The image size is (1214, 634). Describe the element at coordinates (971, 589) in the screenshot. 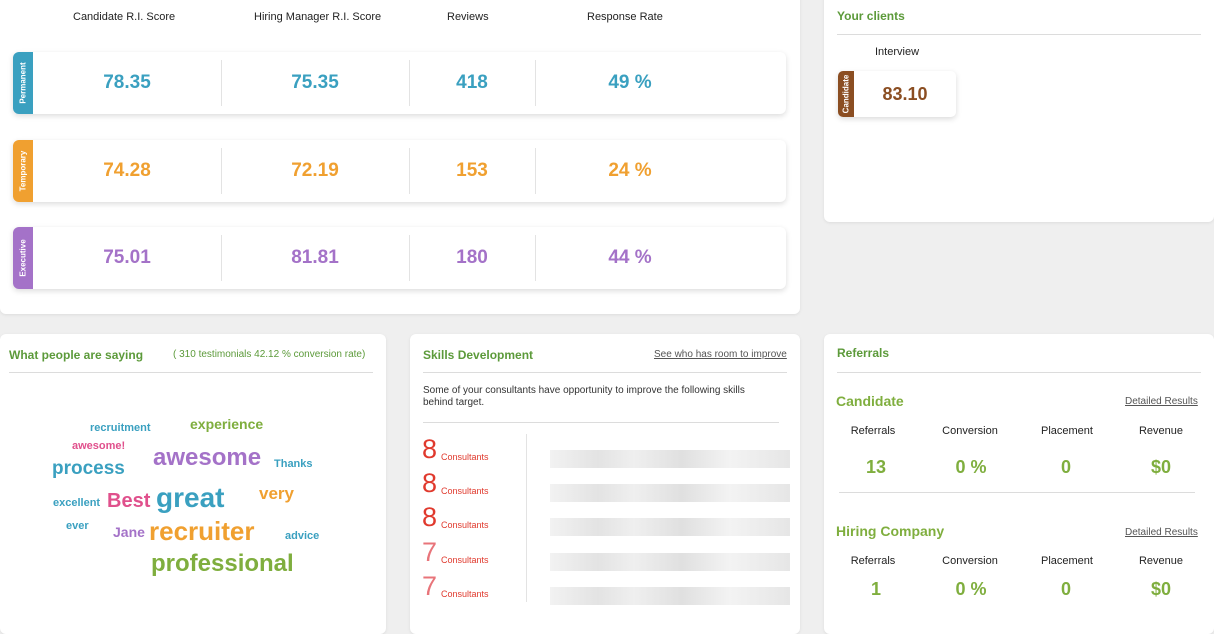

I see `hiring-conversion: 0 %` at that location.